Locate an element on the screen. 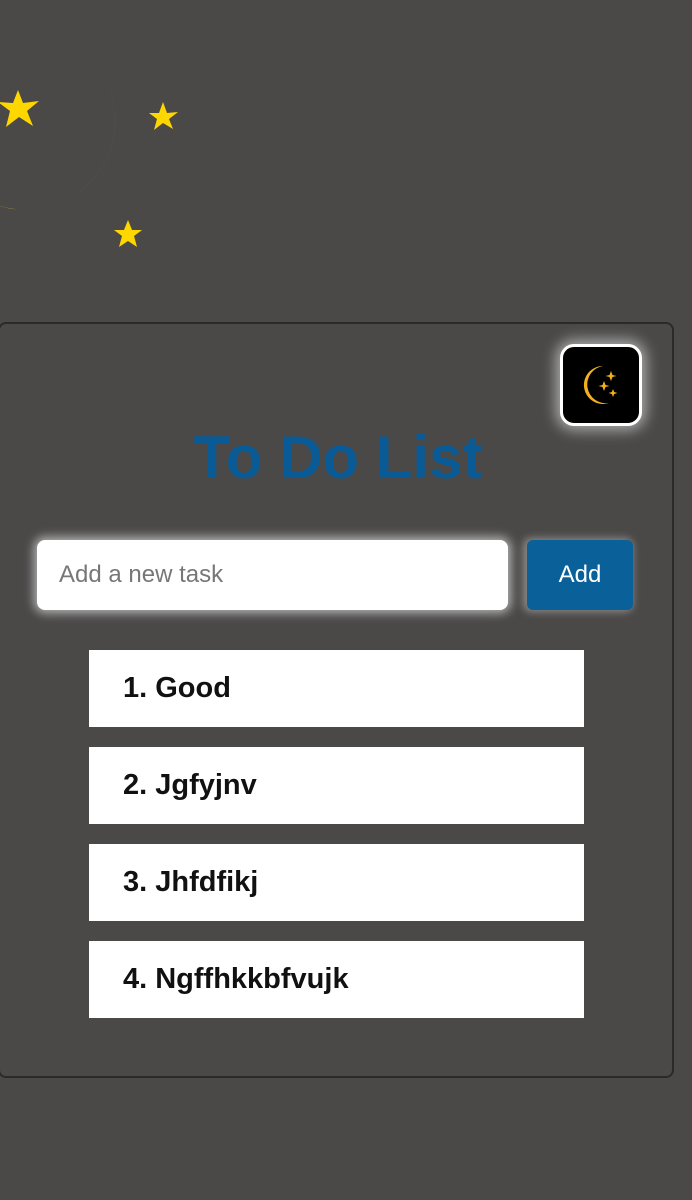 Image resolution: width=692 pixels, height=1200 pixels. task-item: 3. Jhfdfikj is located at coordinates (336, 882).